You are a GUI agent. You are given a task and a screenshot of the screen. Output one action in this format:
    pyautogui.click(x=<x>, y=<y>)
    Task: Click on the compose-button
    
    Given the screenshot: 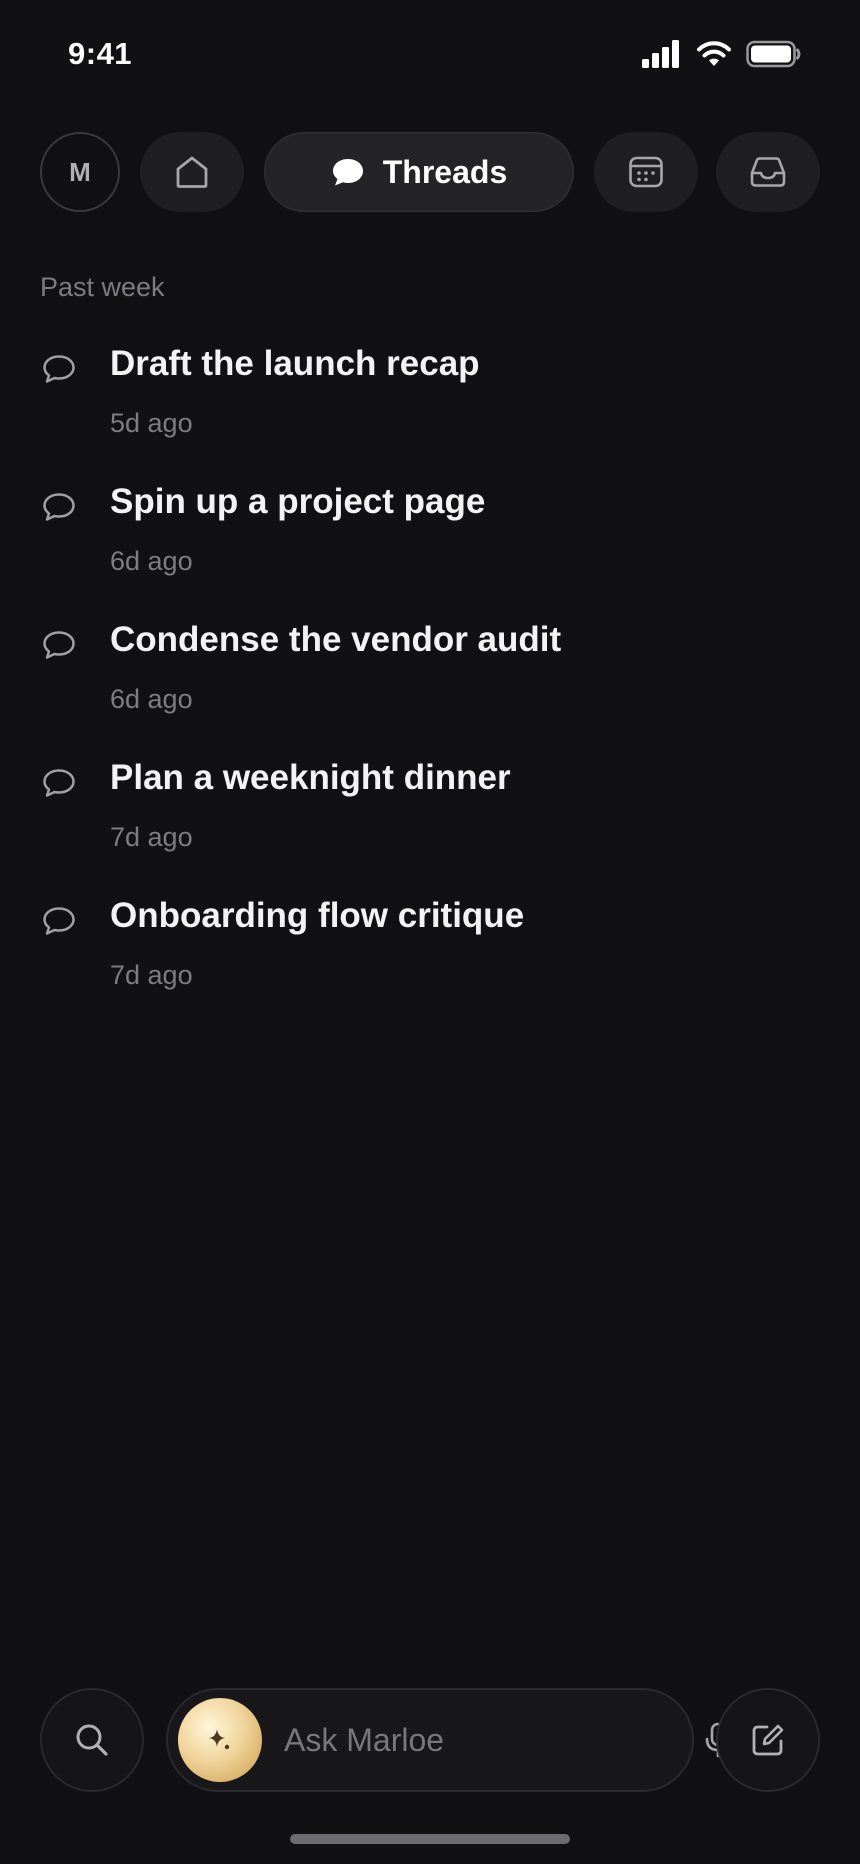 What is the action you would take?
    pyautogui.click(x=768, y=1740)
    